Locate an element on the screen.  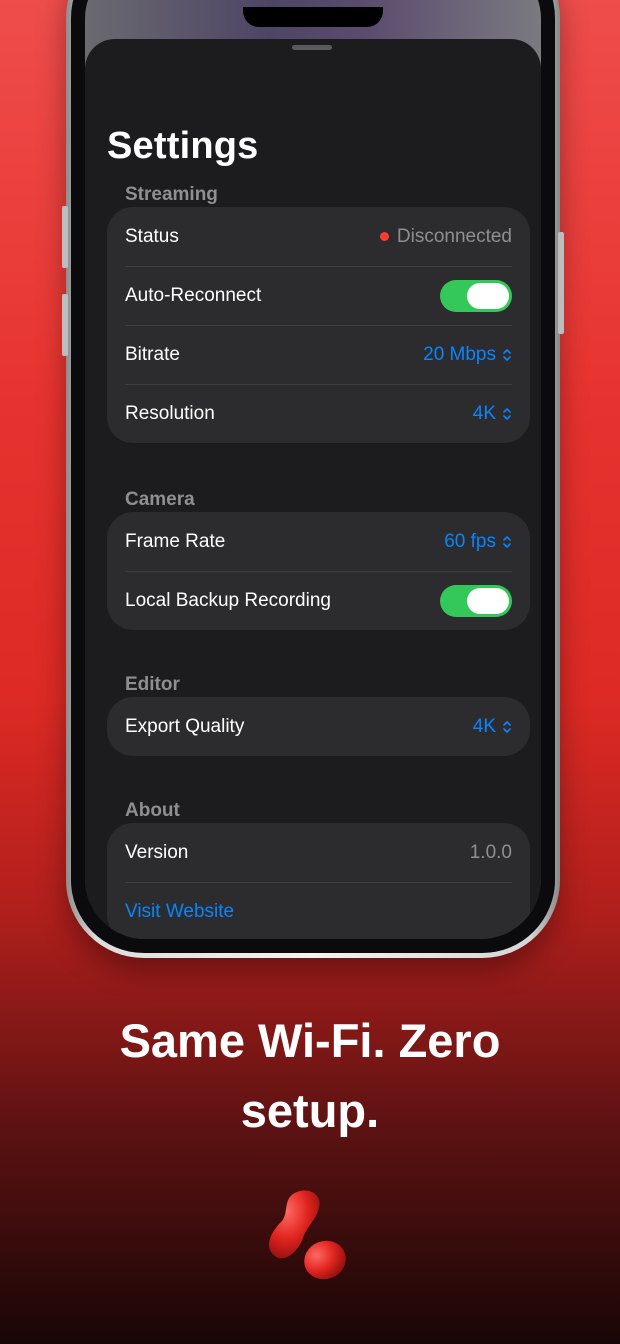
section-header-editor: Editor is located at coordinates (152, 684).